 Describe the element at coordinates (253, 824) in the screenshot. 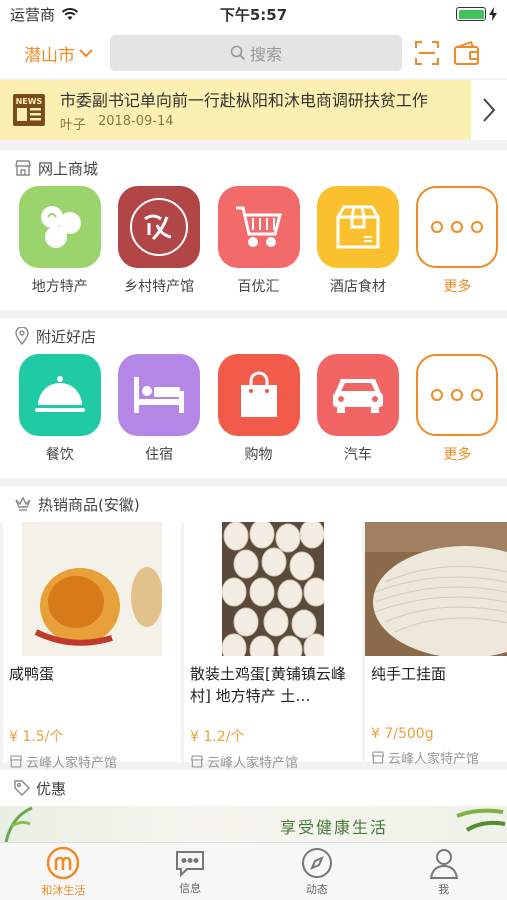

I see `promo-banner: 享受健康生活` at that location.